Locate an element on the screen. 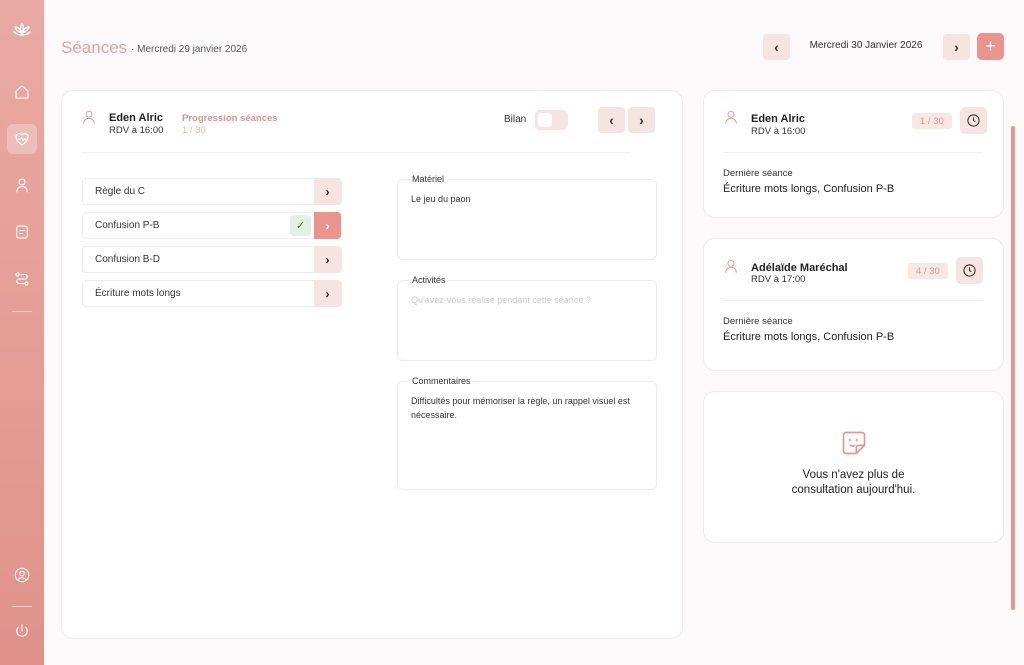 The image size is (1024, 665). empty-line-2: consultation aujourd'hui. is located at coordinates (853, 490).